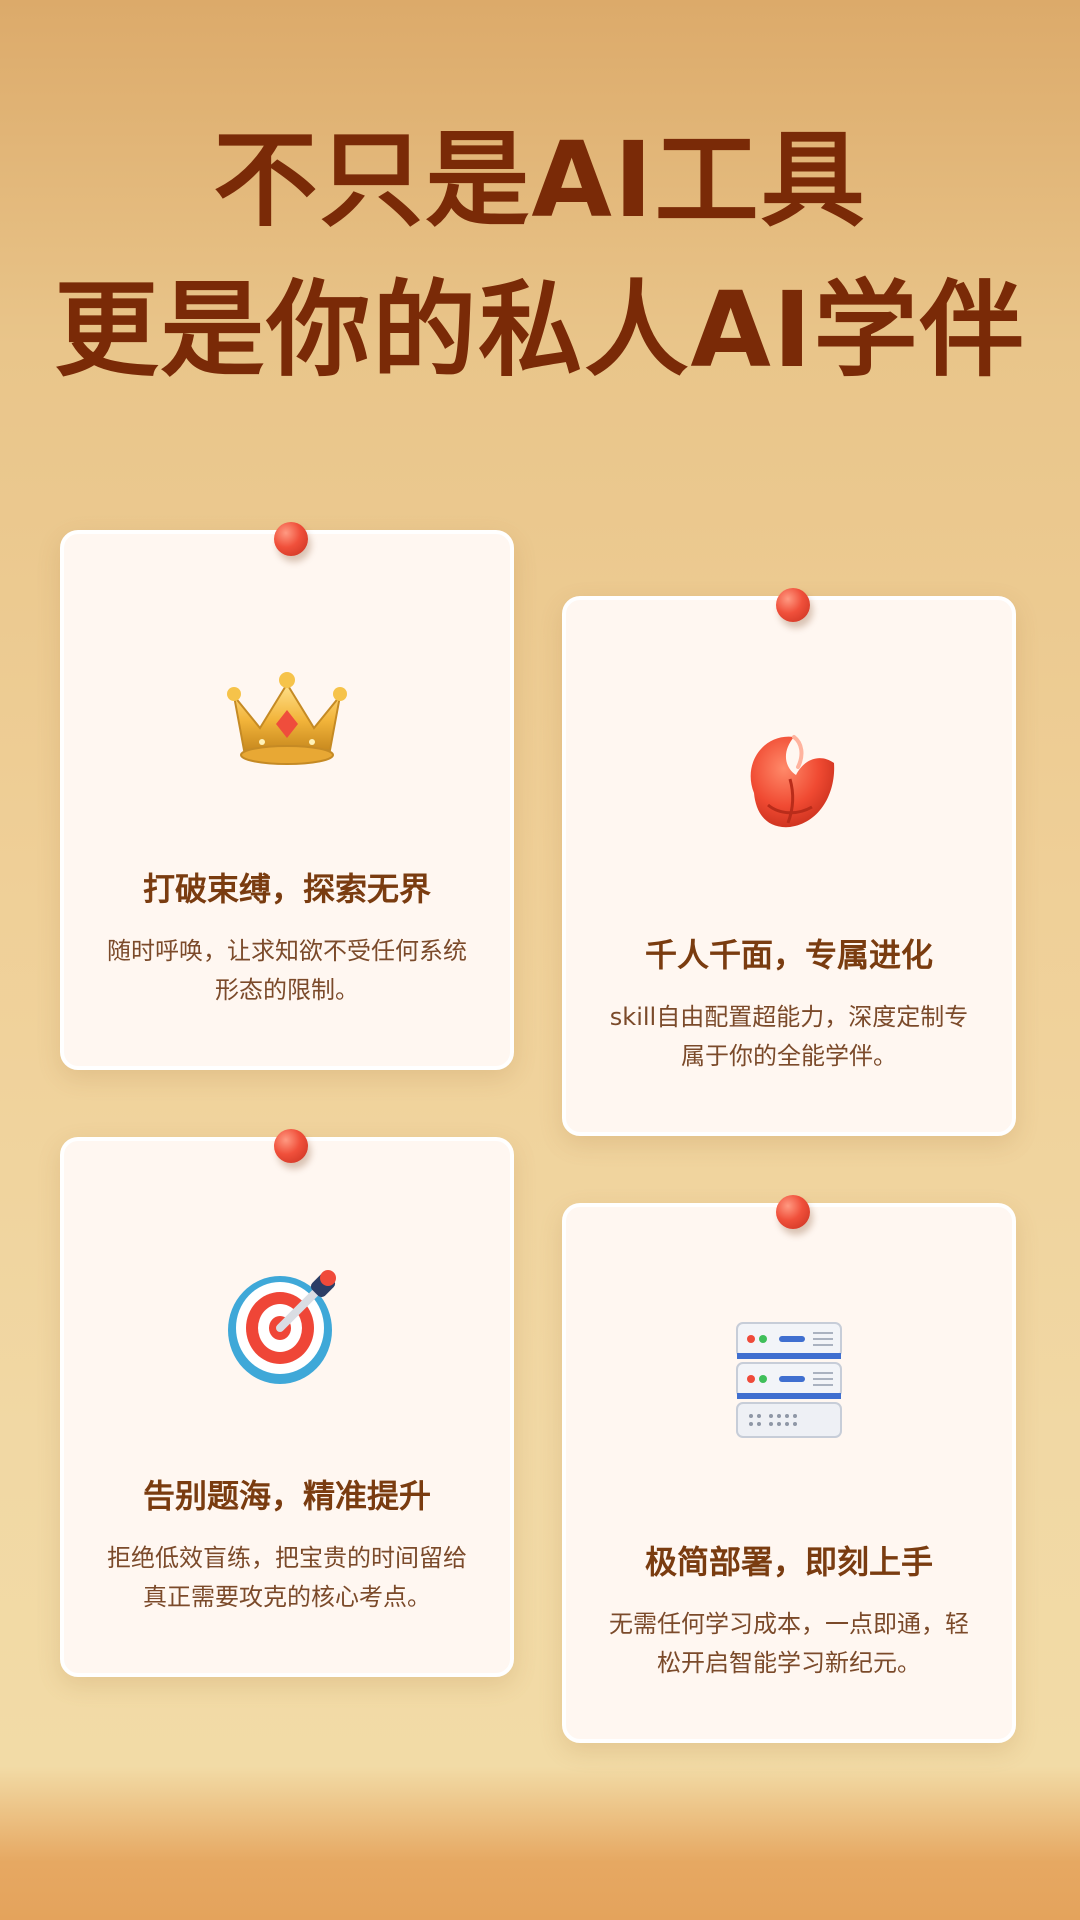 This screenshot has height=1920, width=1080. I want to click on target-dart-icon, so click(287, 1324).